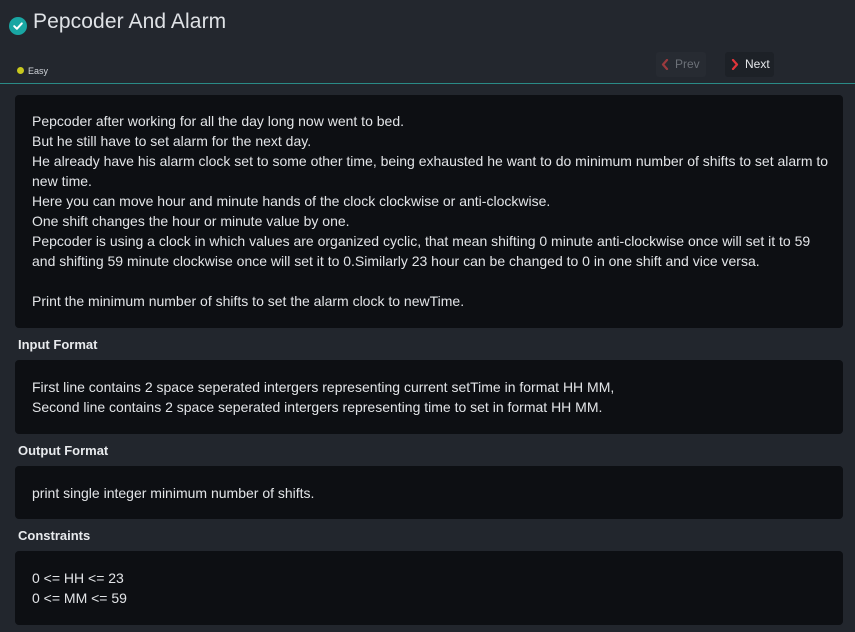 The image size is (855, 632). What do you see at coordinates (20, 70) in the screenshot?
I see `difficulty-dot-icon` at bounding box center [20, 70].